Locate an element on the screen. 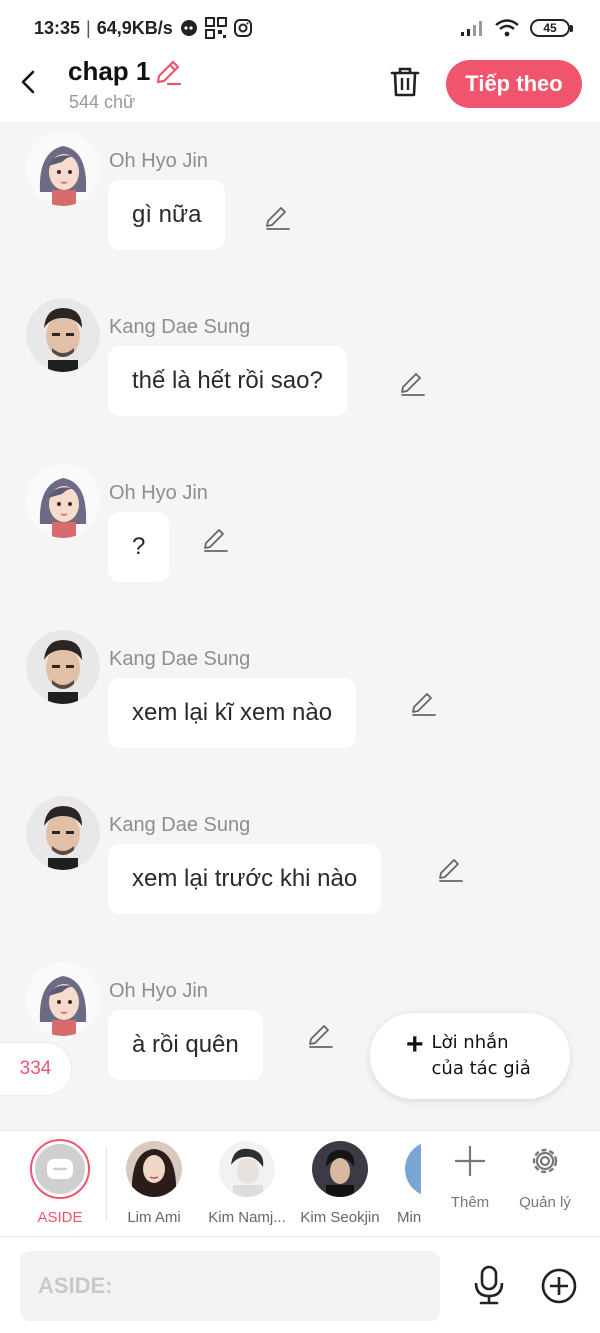 Image resolution: width=600 pixels, height=1333 pixels. trash-icon is located at coordinates (405, 82).